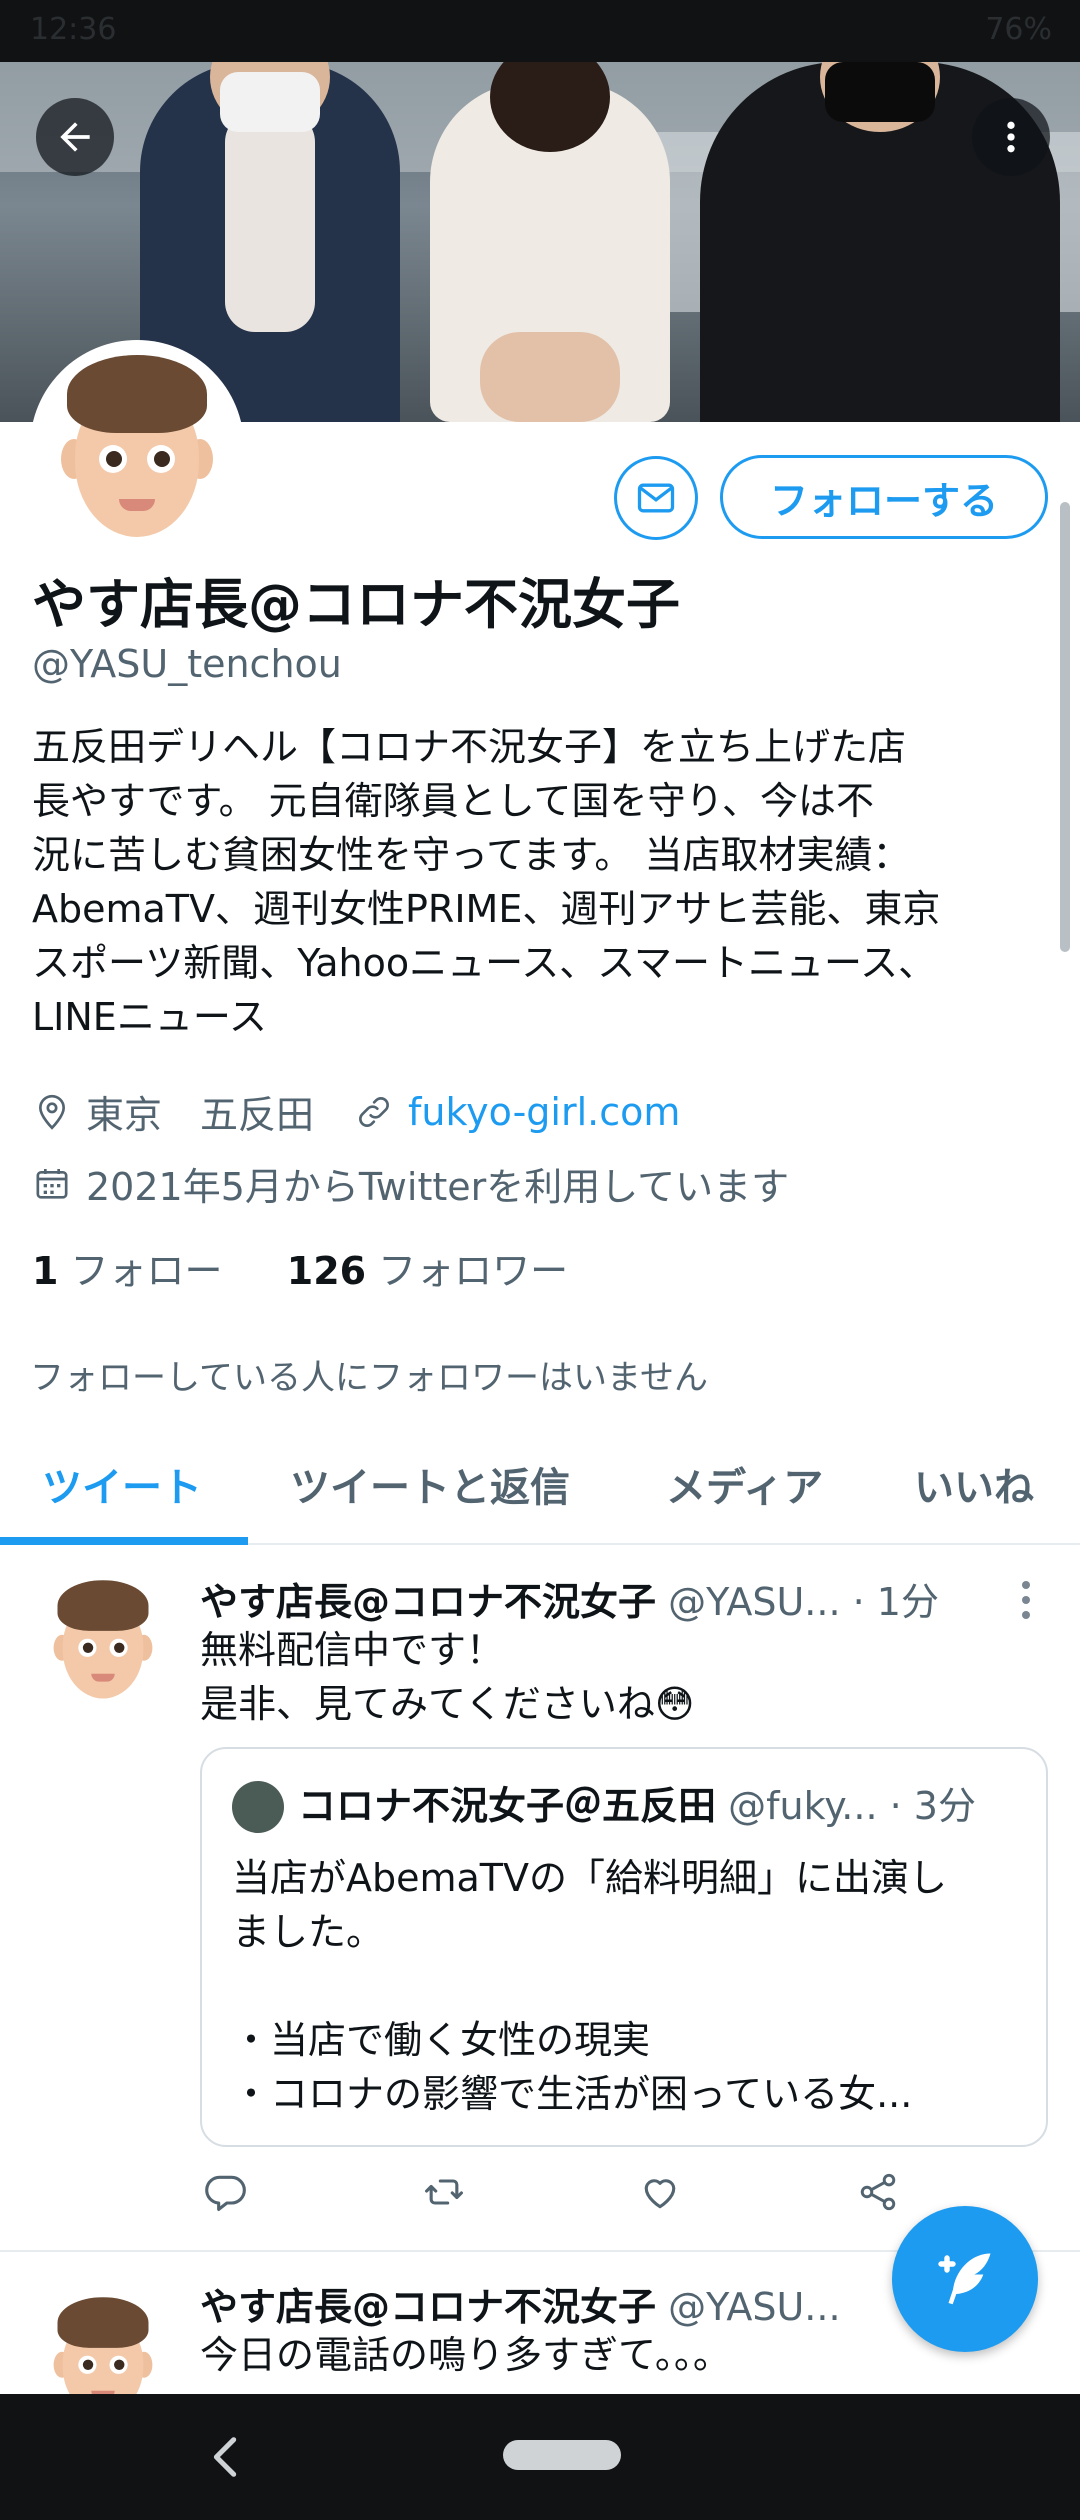 This screenshot has height=2520, width=1080. What do you see at coordinates (507, 1806) in the screenshot?
I see `quoted-author-name: コロナ不況女子＠五反田` at bounding box center [507, 1806].